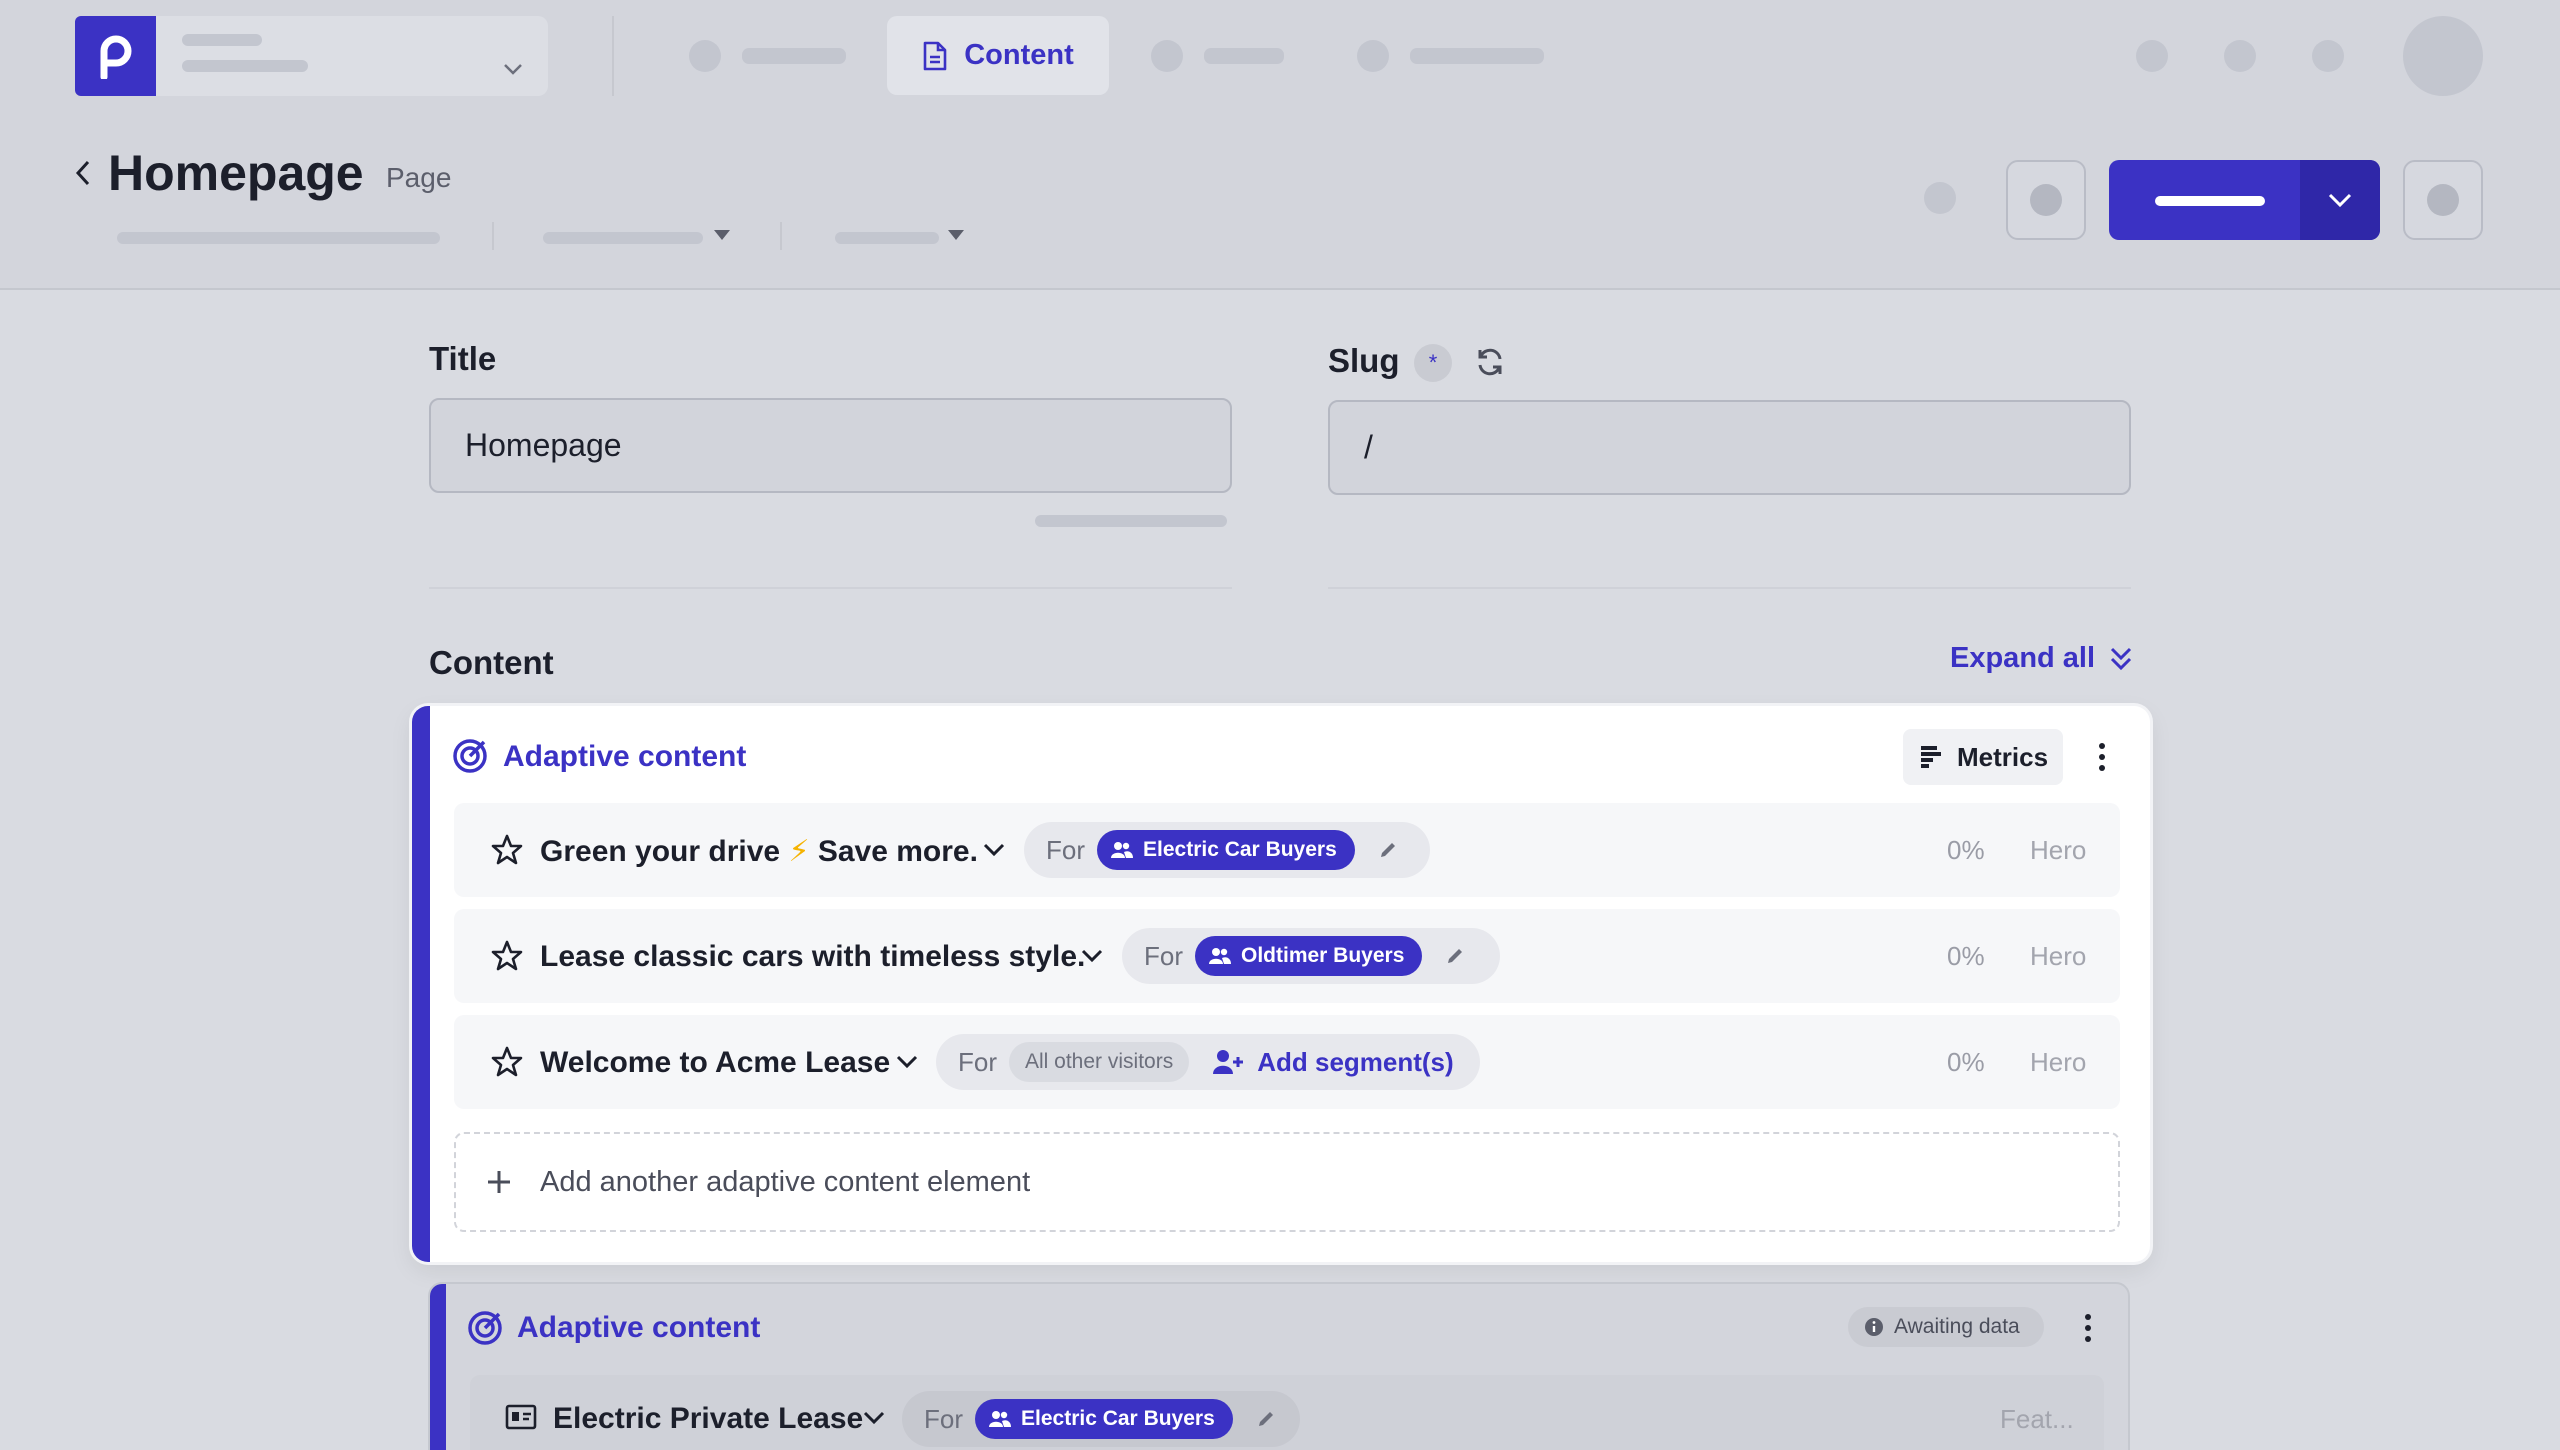 The height and width of the screenshot is (1450, 2560). What do you see at coordinates (1946, 1327) in the screenshot?
I see `status-badge: Awaiting data` at bounding box center [1946, 1327].